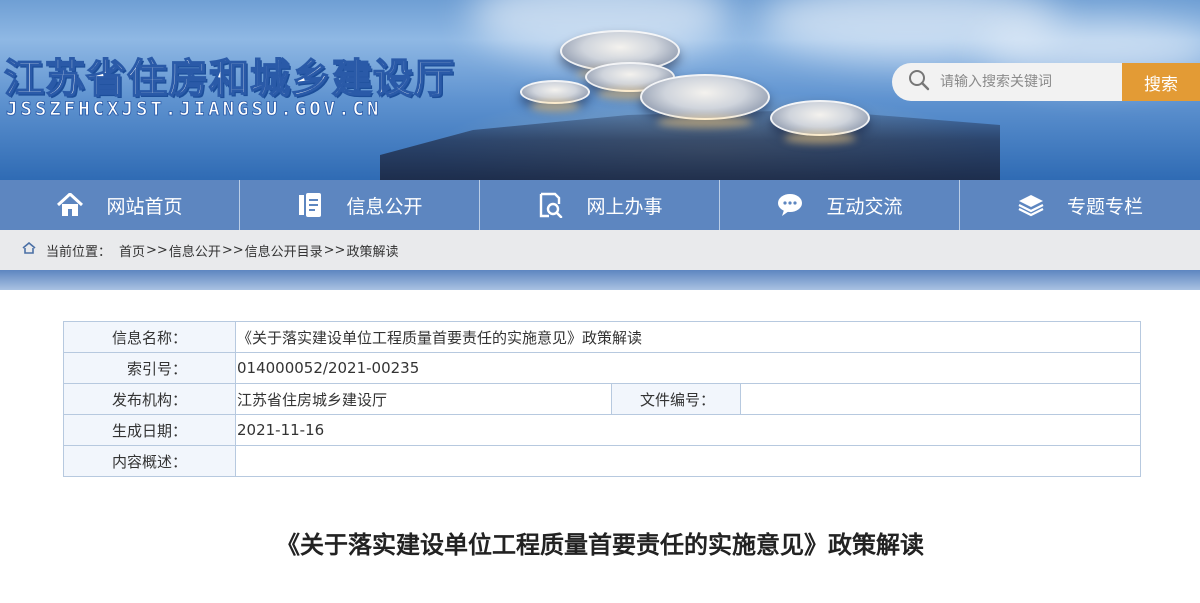 This screenshot has height=603, width=1200. I want to click on breadcrumb-prefix: 当前位置：, so click(79, 252).